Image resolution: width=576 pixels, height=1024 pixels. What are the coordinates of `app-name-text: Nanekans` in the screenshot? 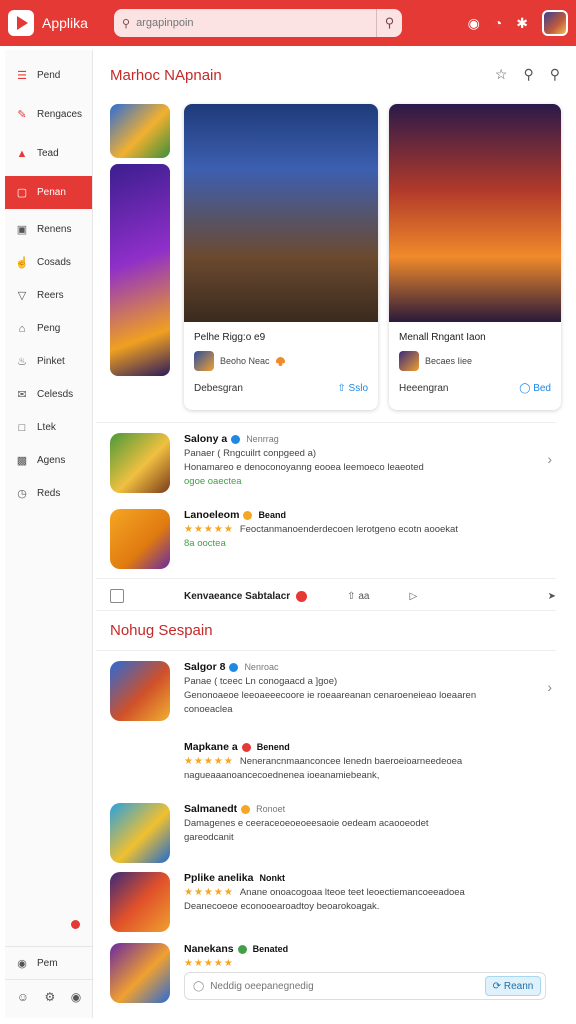 It's located at (209, 949).